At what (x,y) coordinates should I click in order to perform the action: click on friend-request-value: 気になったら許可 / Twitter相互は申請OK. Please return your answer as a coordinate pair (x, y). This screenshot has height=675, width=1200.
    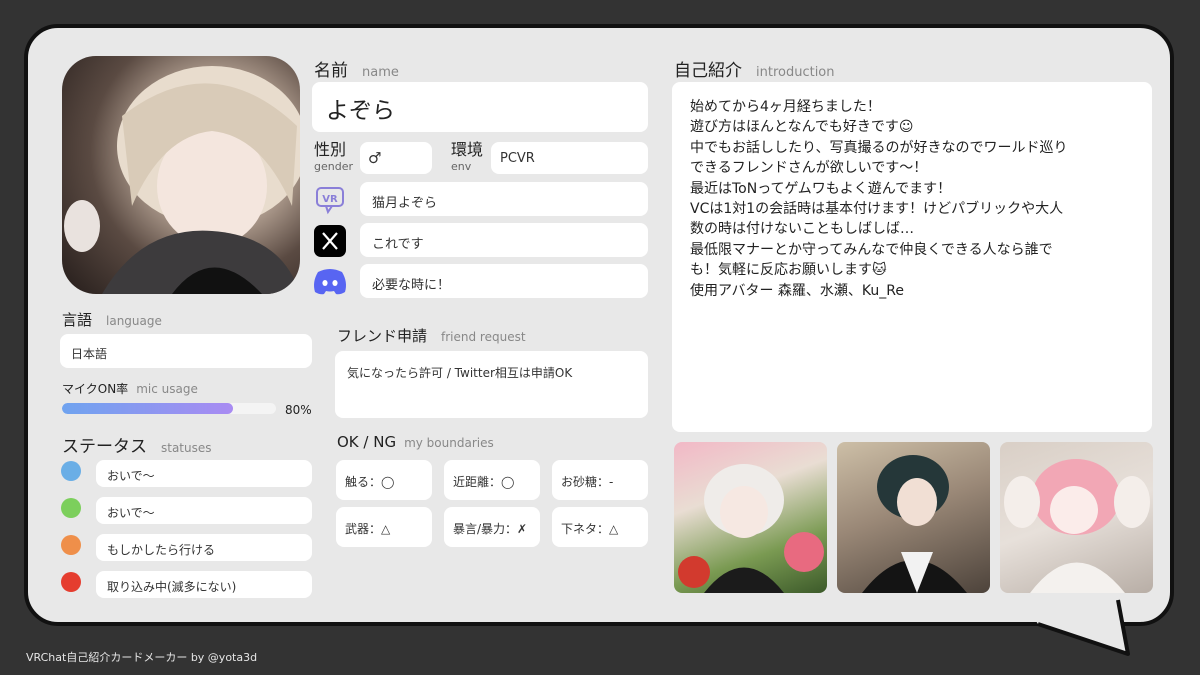
    Looking at the image, I should click on (460, 373).